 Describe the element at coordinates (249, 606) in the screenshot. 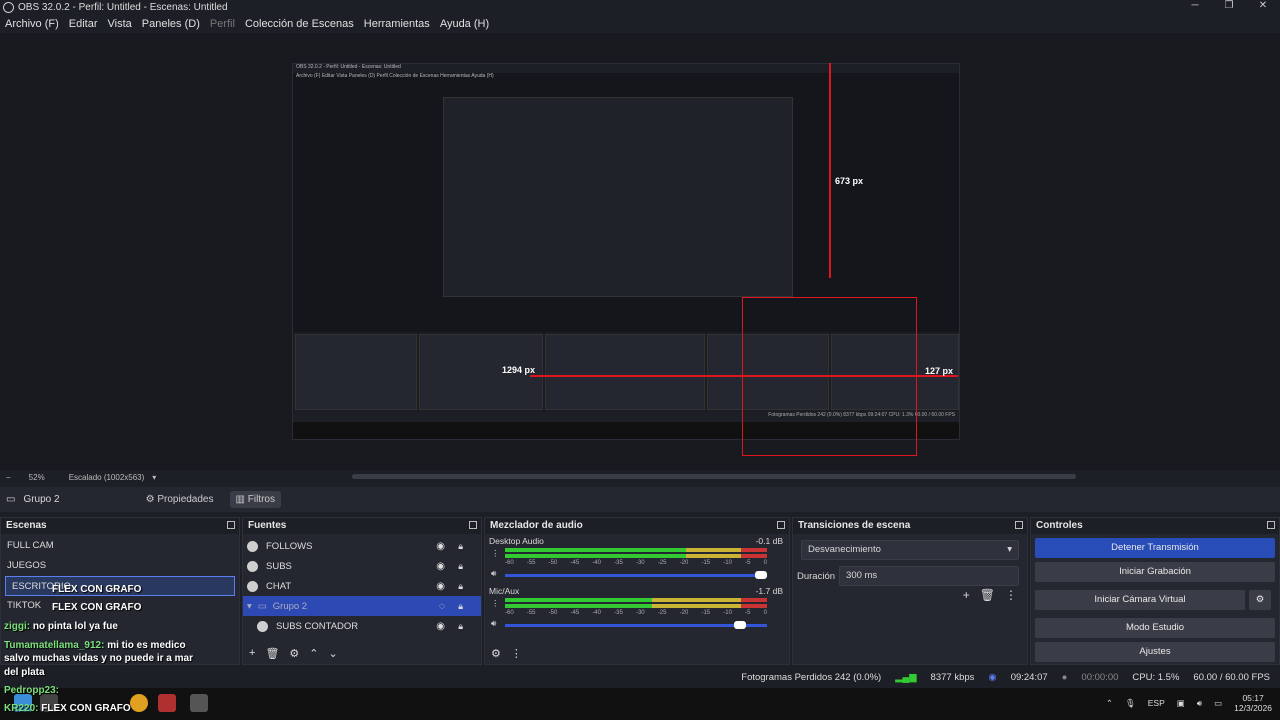

I see `chevron-down-icon: ▾` at that location.